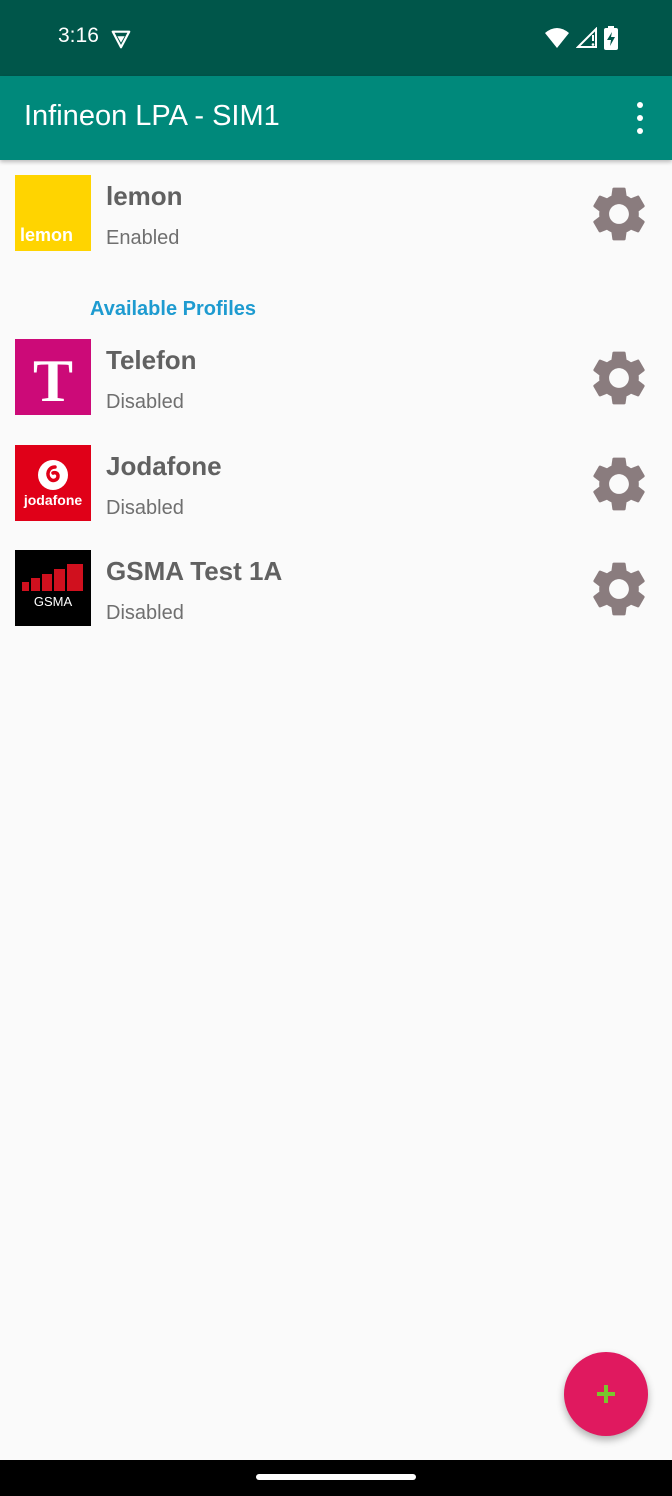  What do you see at coordinates (121, 39) in the screenshot?
I see `vpn-key-icon` at bounding box center [121, 39].